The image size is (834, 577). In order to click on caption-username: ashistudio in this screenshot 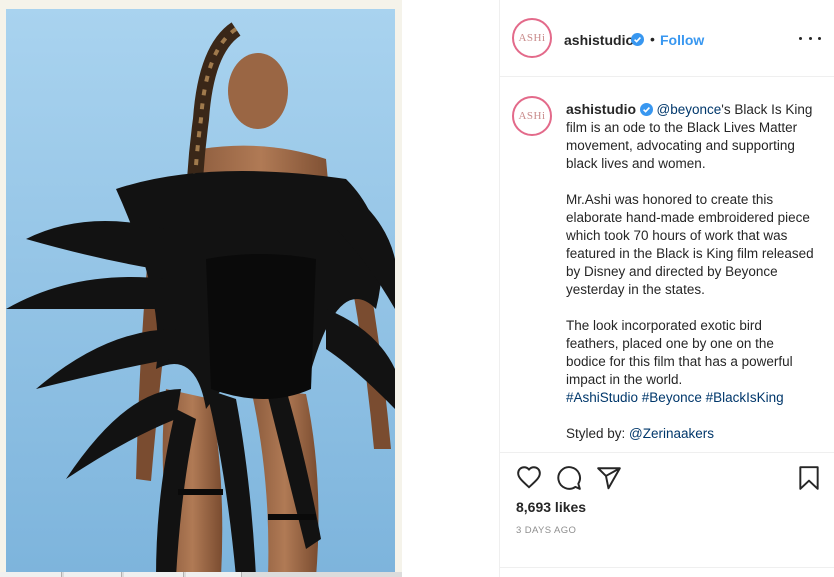, I will do `click(601, 109)`.